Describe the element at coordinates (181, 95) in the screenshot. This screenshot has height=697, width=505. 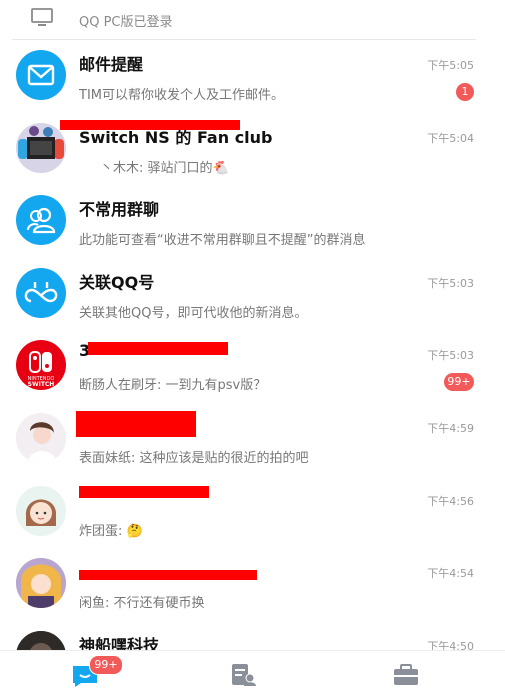
I see `conversation-preview: TIM可以帮你收发个人及工作邮件。` at that location.